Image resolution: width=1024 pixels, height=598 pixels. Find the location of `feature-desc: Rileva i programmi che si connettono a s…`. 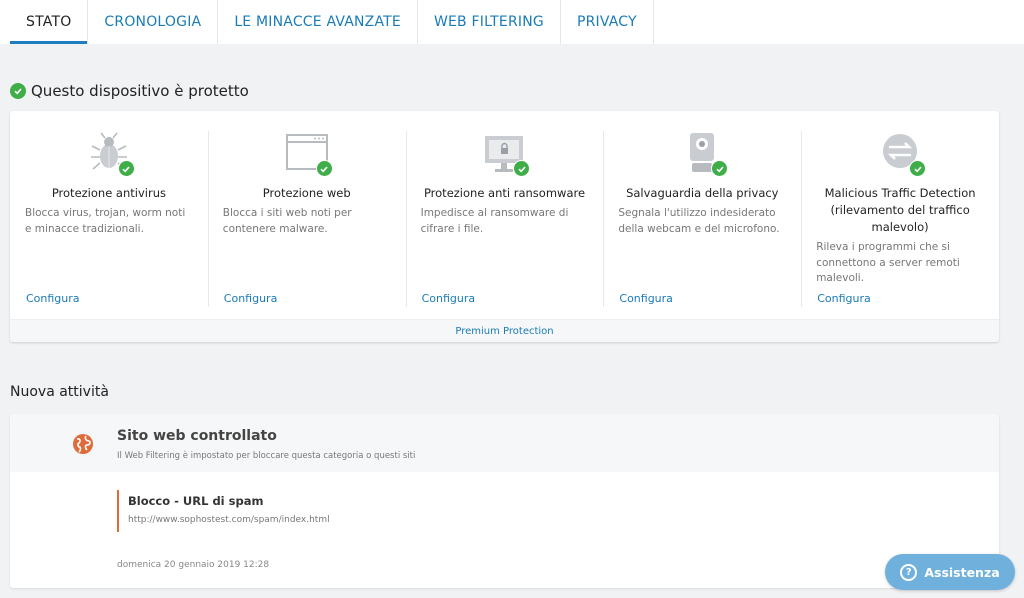

feature-desc: Rileva i programmi che si connettono a s… is located at coordinates (888, 262).